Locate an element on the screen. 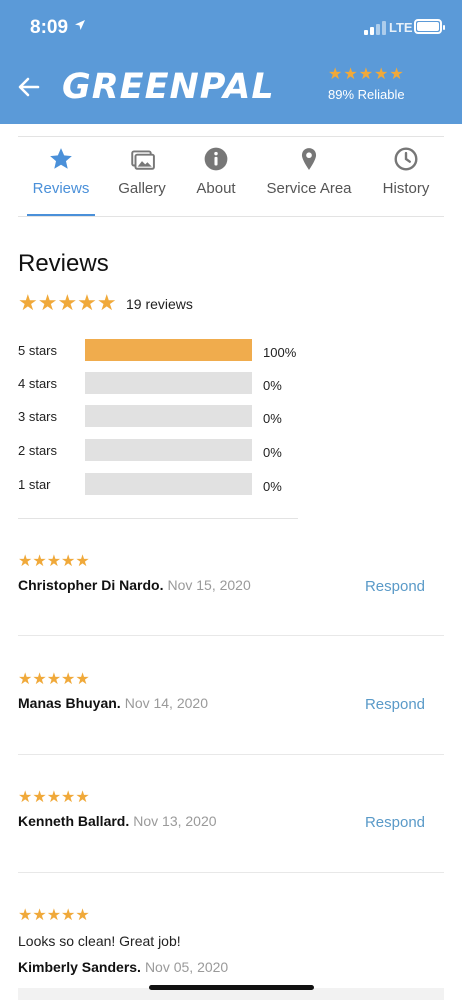 The height and width of the screenshot is (1000, 462). tab-reviews: Reviews is located at coordinates (61, 171).